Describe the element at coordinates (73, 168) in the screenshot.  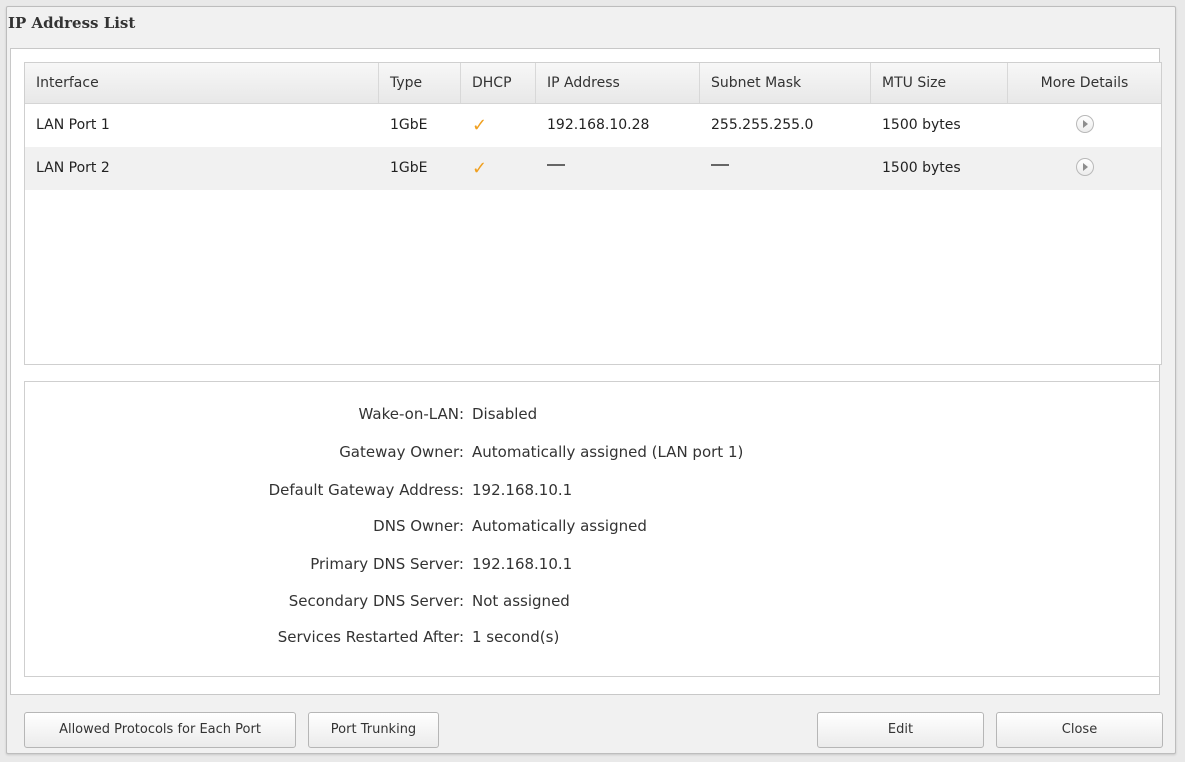
I see `cell-interface: LAN Port 2` at that location.